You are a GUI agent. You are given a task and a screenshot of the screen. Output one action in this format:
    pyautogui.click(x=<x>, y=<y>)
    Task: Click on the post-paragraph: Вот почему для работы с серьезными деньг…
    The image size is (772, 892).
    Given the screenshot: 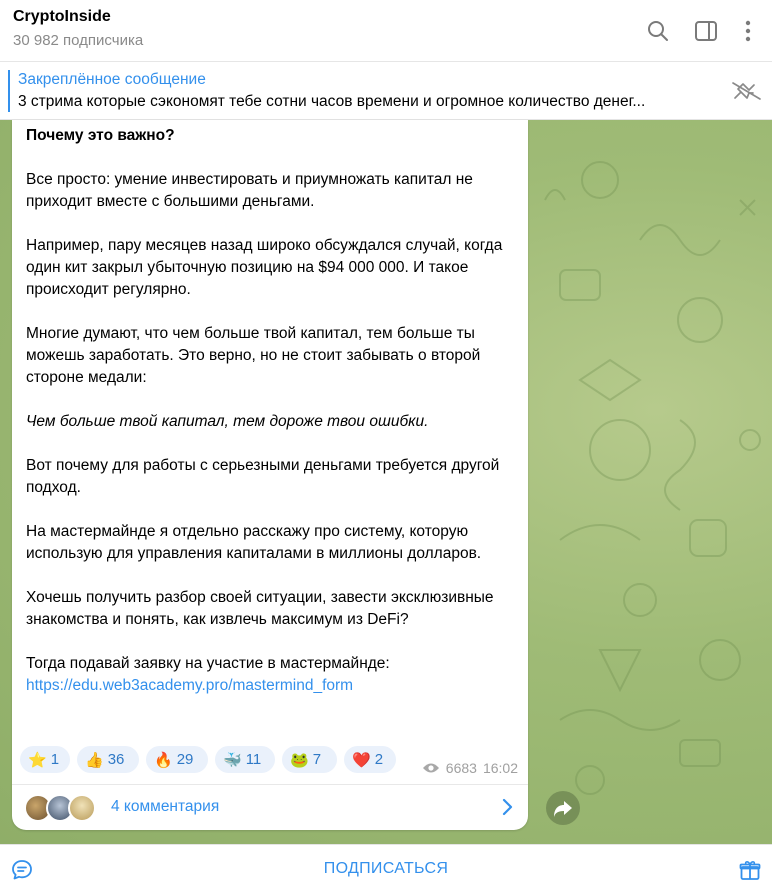 What is the action you would take?
    pyautogui.click(x=263, y=476)
    